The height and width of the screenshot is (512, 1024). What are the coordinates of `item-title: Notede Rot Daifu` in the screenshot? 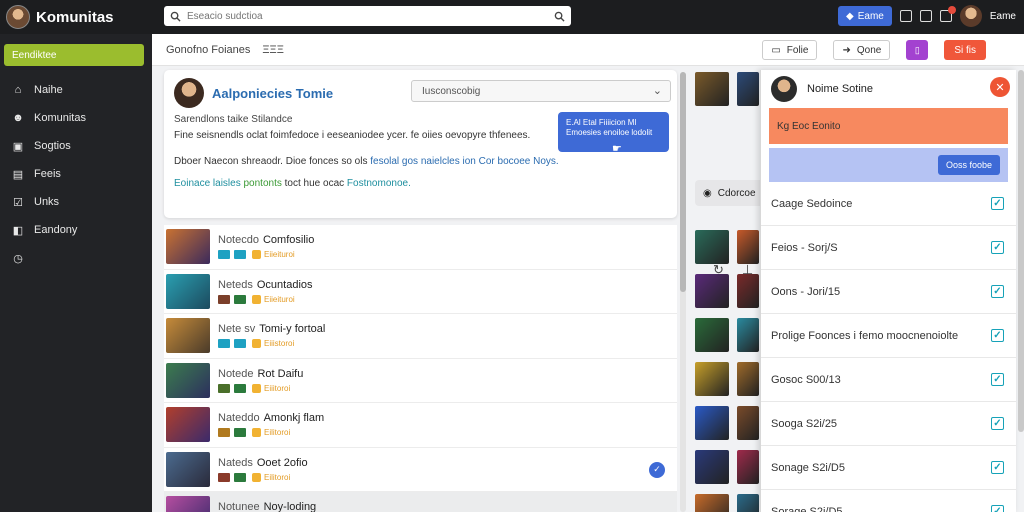 It's located at (260, 374).